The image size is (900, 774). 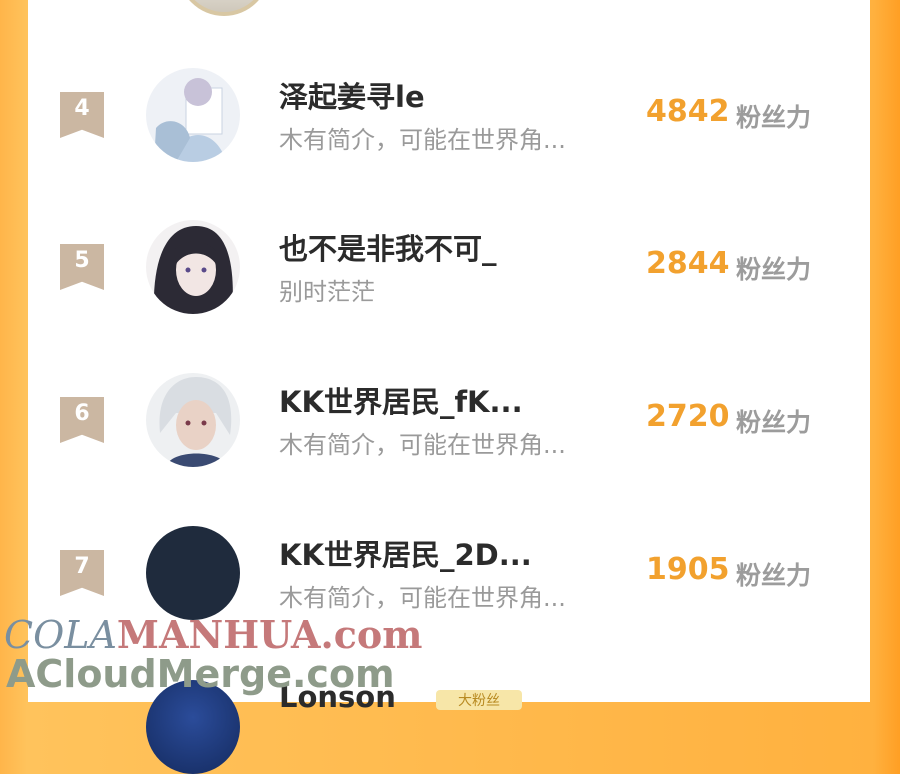 I want to click on ranking-row: 4 泽起姜寻le 木有简介，可能在世界角... 4842 粉丝力, so click(x=449, y=128).